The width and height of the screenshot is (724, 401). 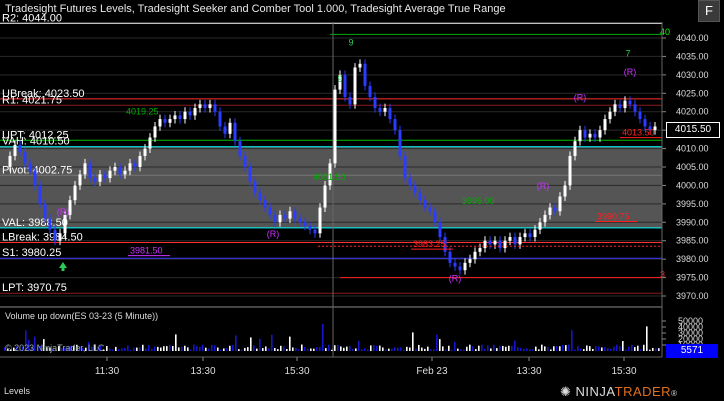 I want to click on time-tick-label: Feb 23, so click(x=432, y=371).